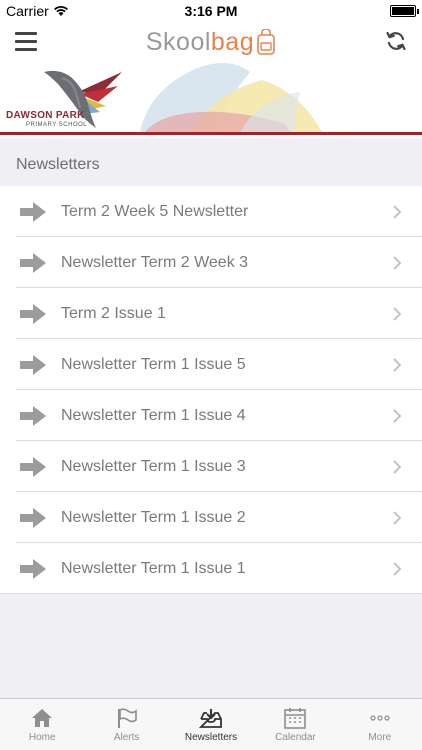 This screenshot has height=750, width=422. I want to click on inbox-icon, so click(210, 718).